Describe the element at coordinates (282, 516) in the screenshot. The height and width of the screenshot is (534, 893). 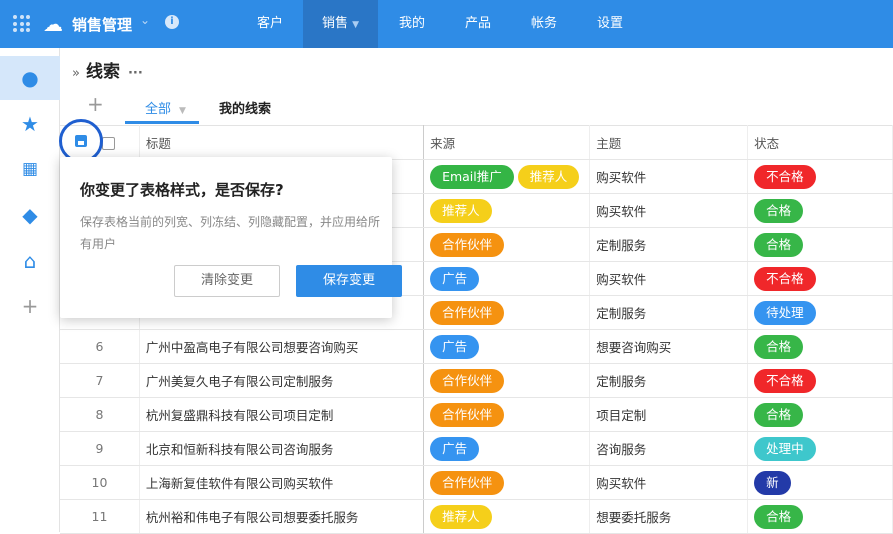
I see `title-cell: 杭州裕和伟电子有限公司想要委托服务` at that location.